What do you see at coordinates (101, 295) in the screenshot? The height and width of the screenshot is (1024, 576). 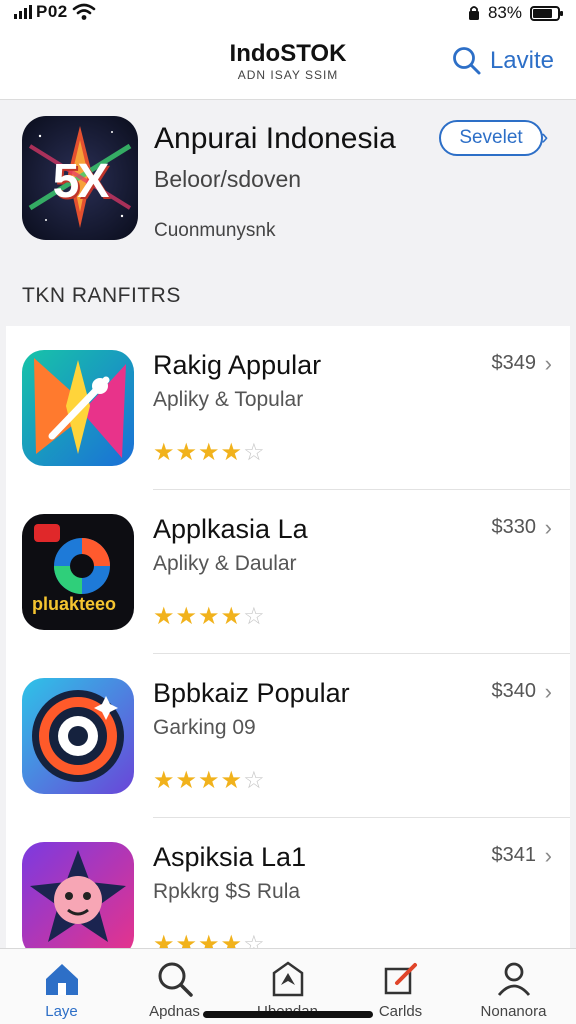 I see `section-title: TKN RANFITRS` at bounding box center [101, 295].